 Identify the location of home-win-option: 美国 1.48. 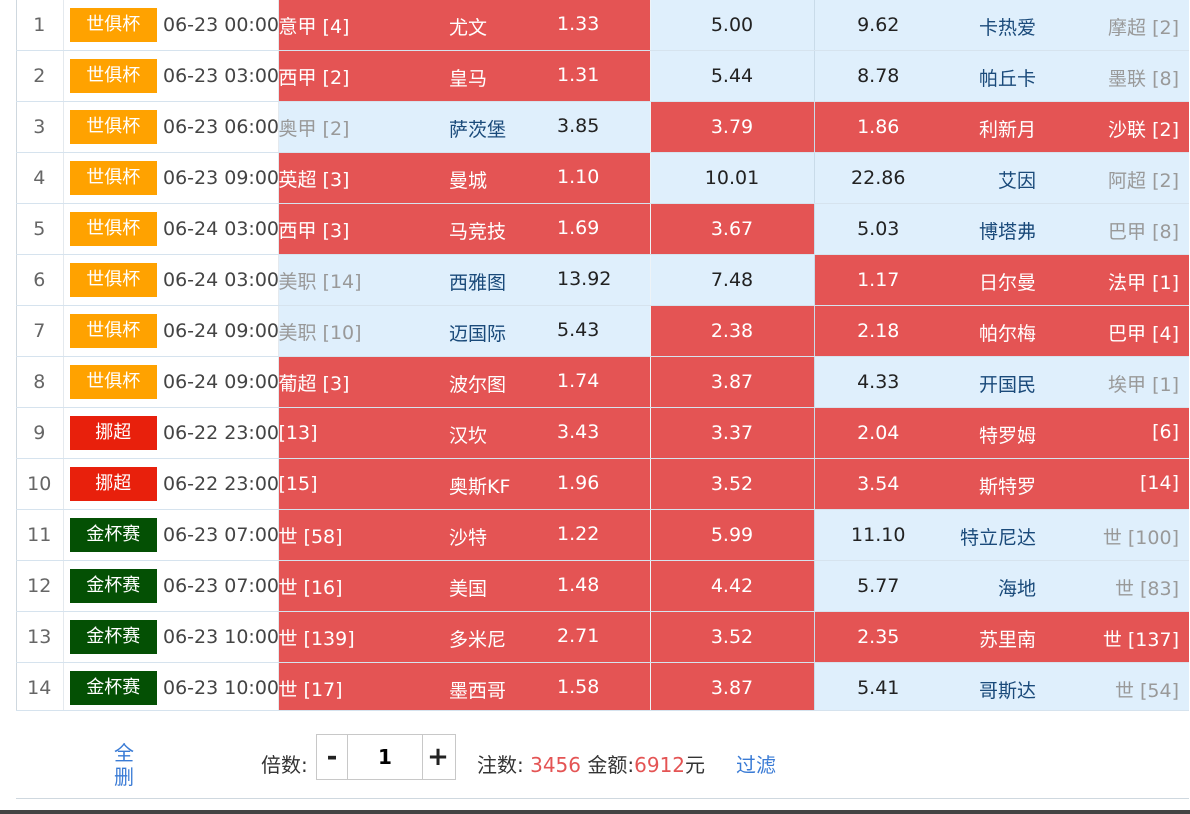
(543, 586).